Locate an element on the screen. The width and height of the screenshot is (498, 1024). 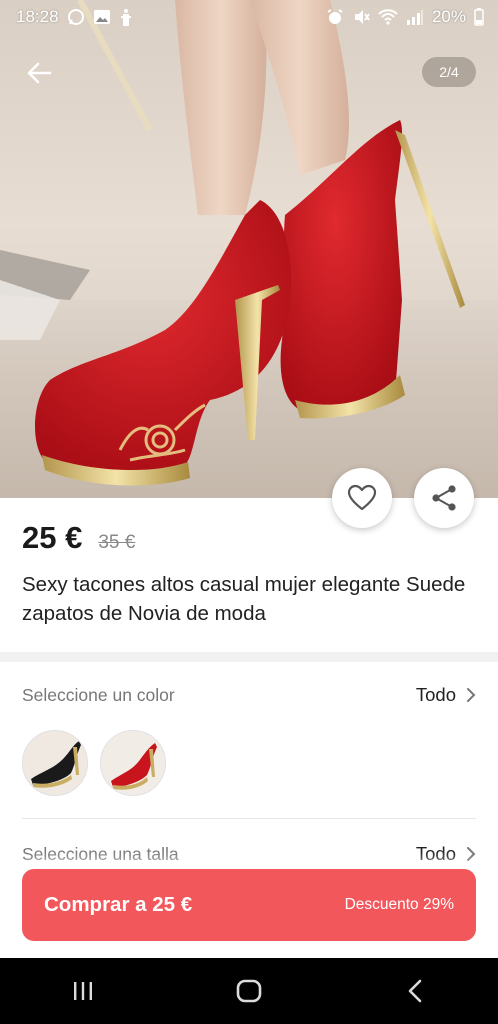
color-option-label: Seleccione un color is located at coordinates (98, 694).